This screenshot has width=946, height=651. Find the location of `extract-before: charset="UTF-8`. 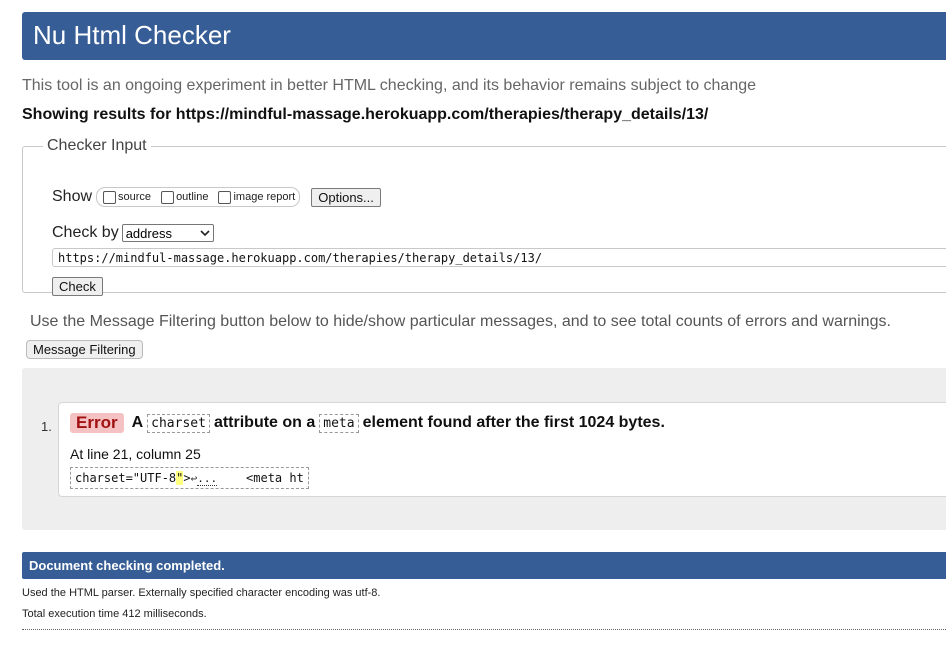

extract-before: charset="UTF-8 is located at coordinates (126, 478).